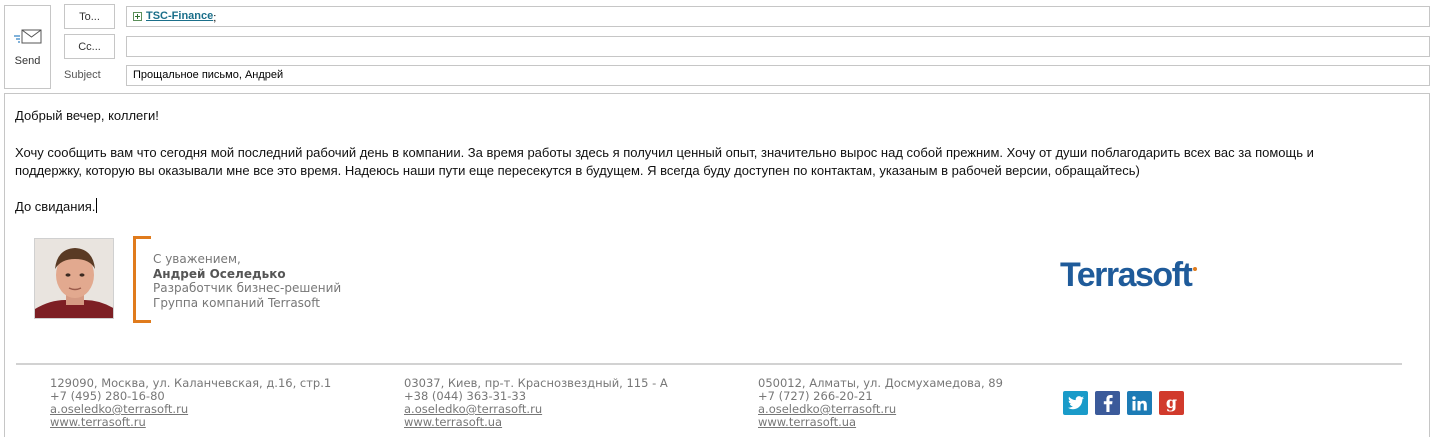  I want to click on recipient-chip: TSC-Finance, so click(173, 16).